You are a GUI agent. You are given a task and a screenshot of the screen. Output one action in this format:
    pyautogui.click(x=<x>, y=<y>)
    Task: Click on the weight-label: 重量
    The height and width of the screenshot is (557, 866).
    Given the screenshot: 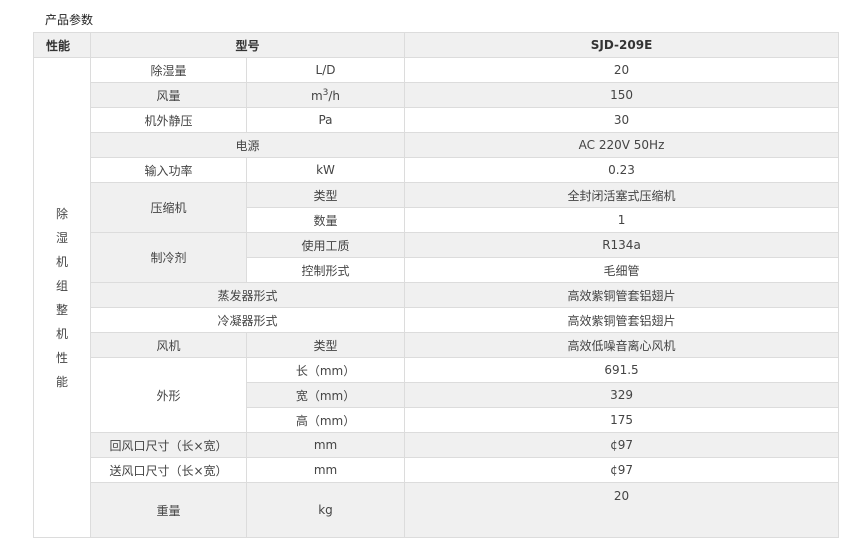 What is the action you would take?
    pyautogui.click(x=168, y=510)
    